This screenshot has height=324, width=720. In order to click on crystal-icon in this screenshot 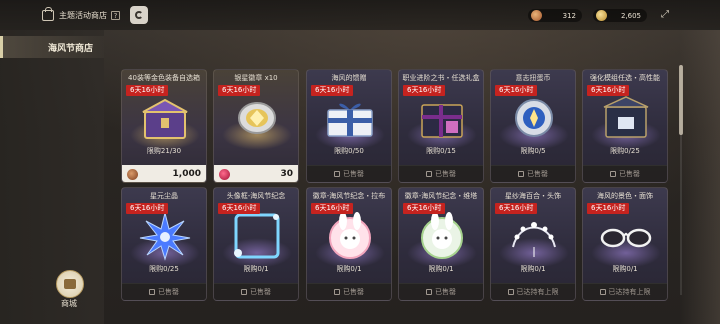, I will do `click(165, 236)`.